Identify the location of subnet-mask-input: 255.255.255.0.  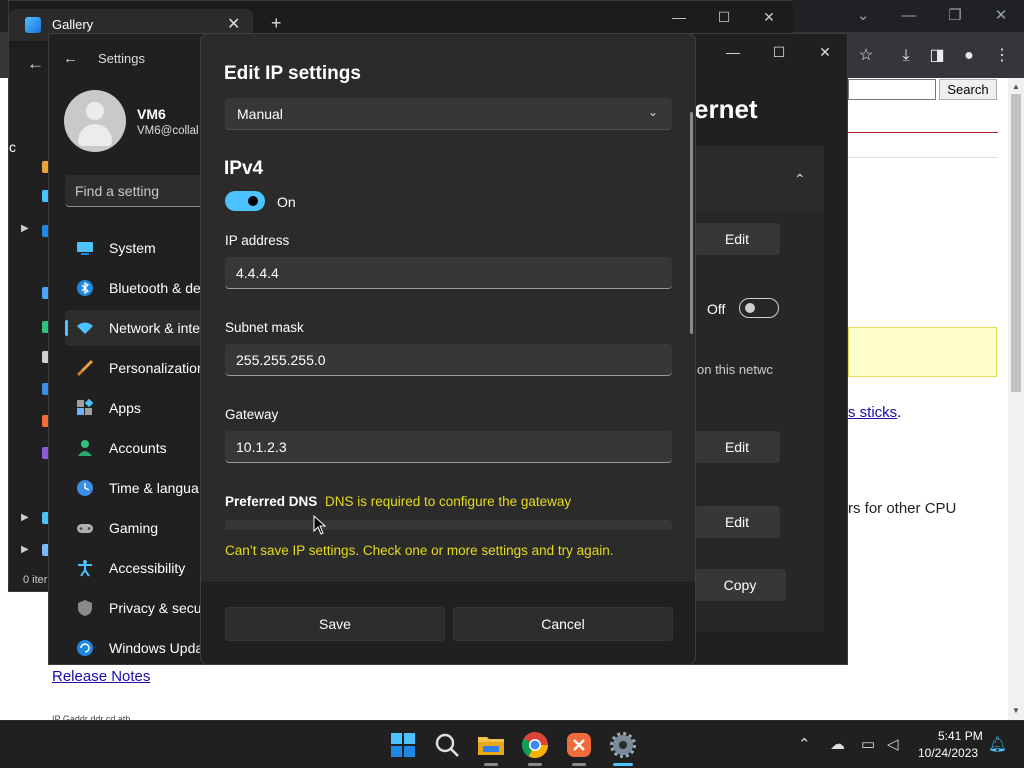
(448, 360).